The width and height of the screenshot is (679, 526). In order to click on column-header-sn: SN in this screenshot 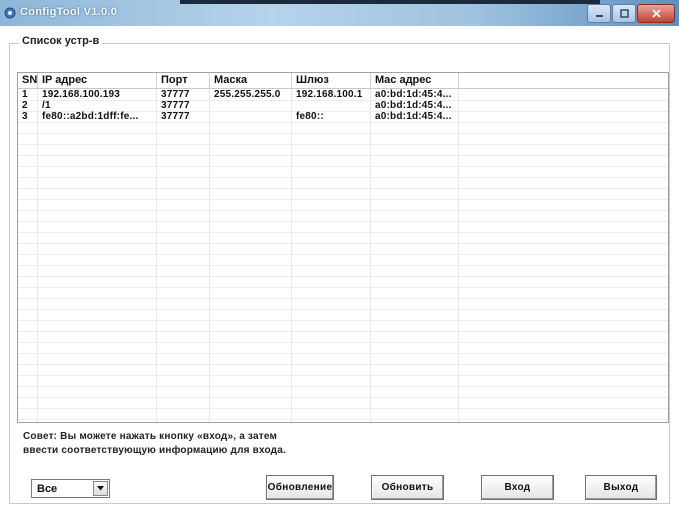, I will do `click(28, 80)`.